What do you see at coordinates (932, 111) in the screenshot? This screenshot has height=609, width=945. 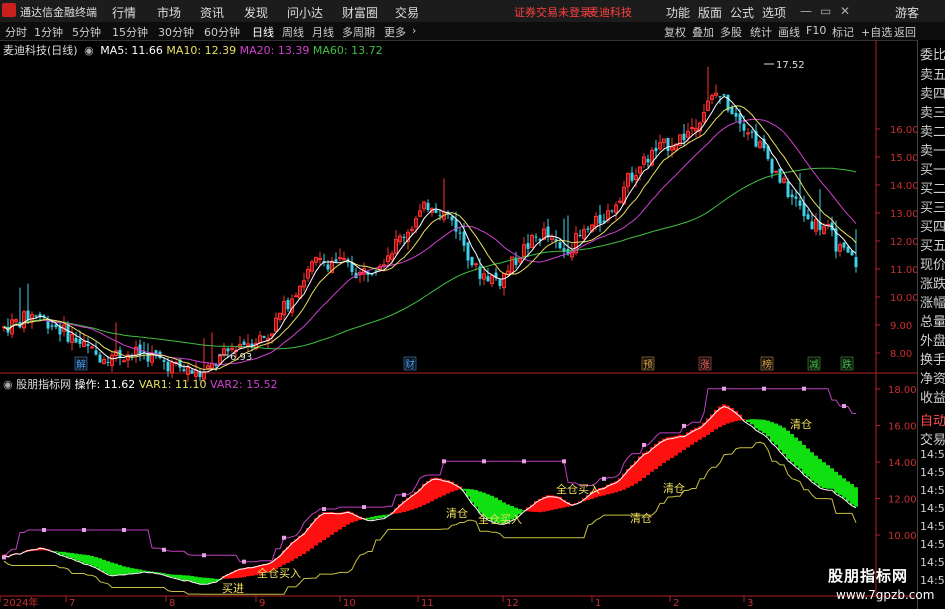 I see `side-sell3: 卖三` at bounding box center [932, 111].